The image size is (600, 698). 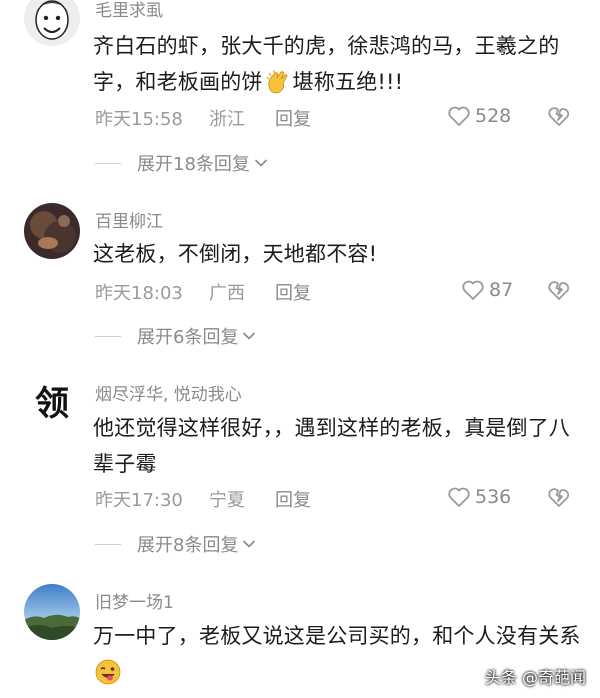 I want to click on like-count: 536, so click(x=493, y=497).